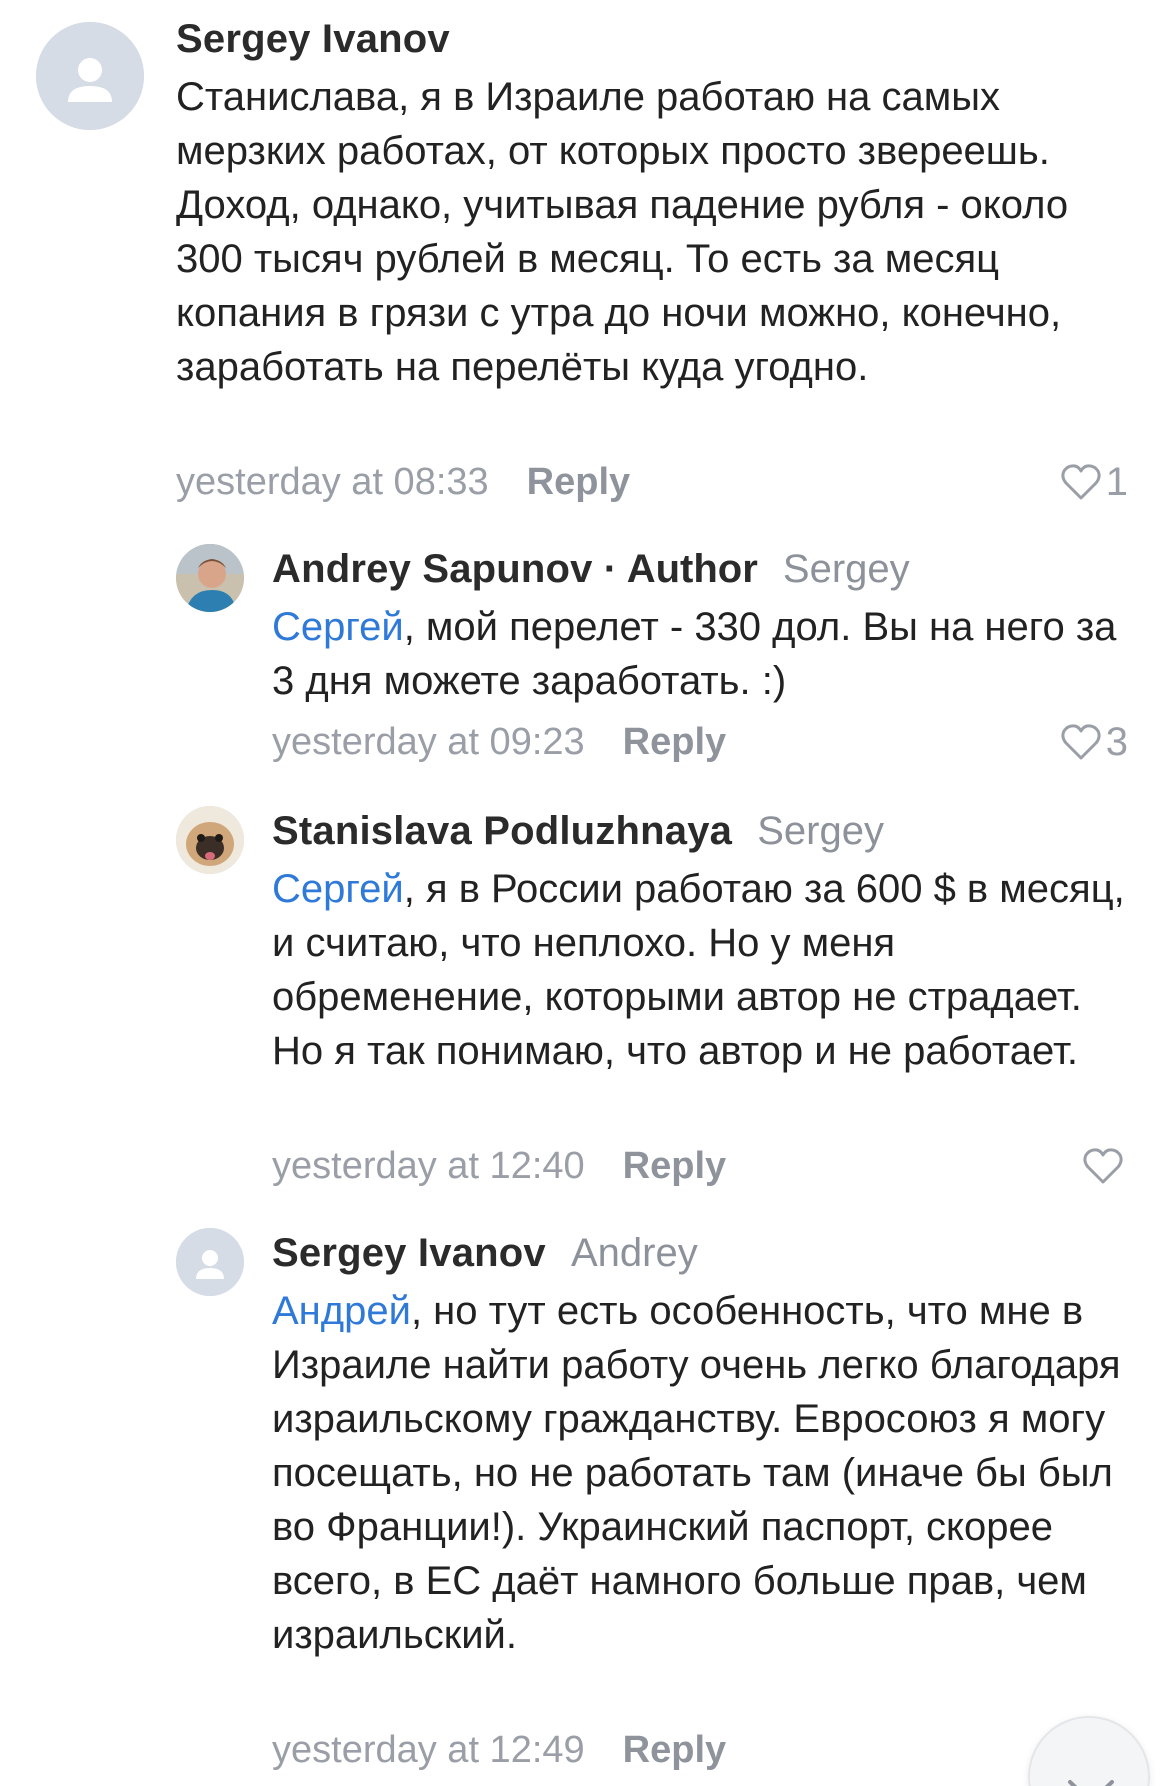 The width and height of the screenshot is (1170, 1786). Describe the element at coordinates (502, 831) in the screenshot. I see `commenter-name: Stanislava Podluzhnaya` at that location.